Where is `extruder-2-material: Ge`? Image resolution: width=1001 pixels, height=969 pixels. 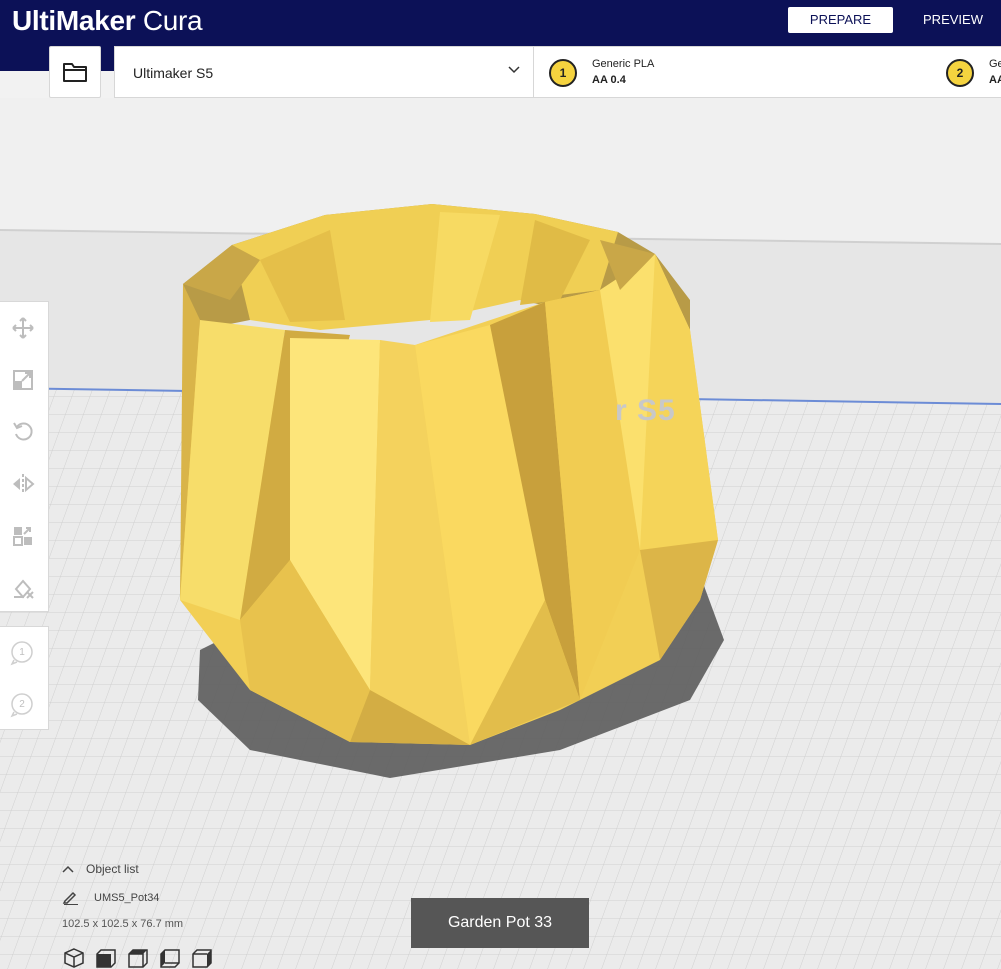
extruder-2-material: Ge is located at coordinates (995, 64).